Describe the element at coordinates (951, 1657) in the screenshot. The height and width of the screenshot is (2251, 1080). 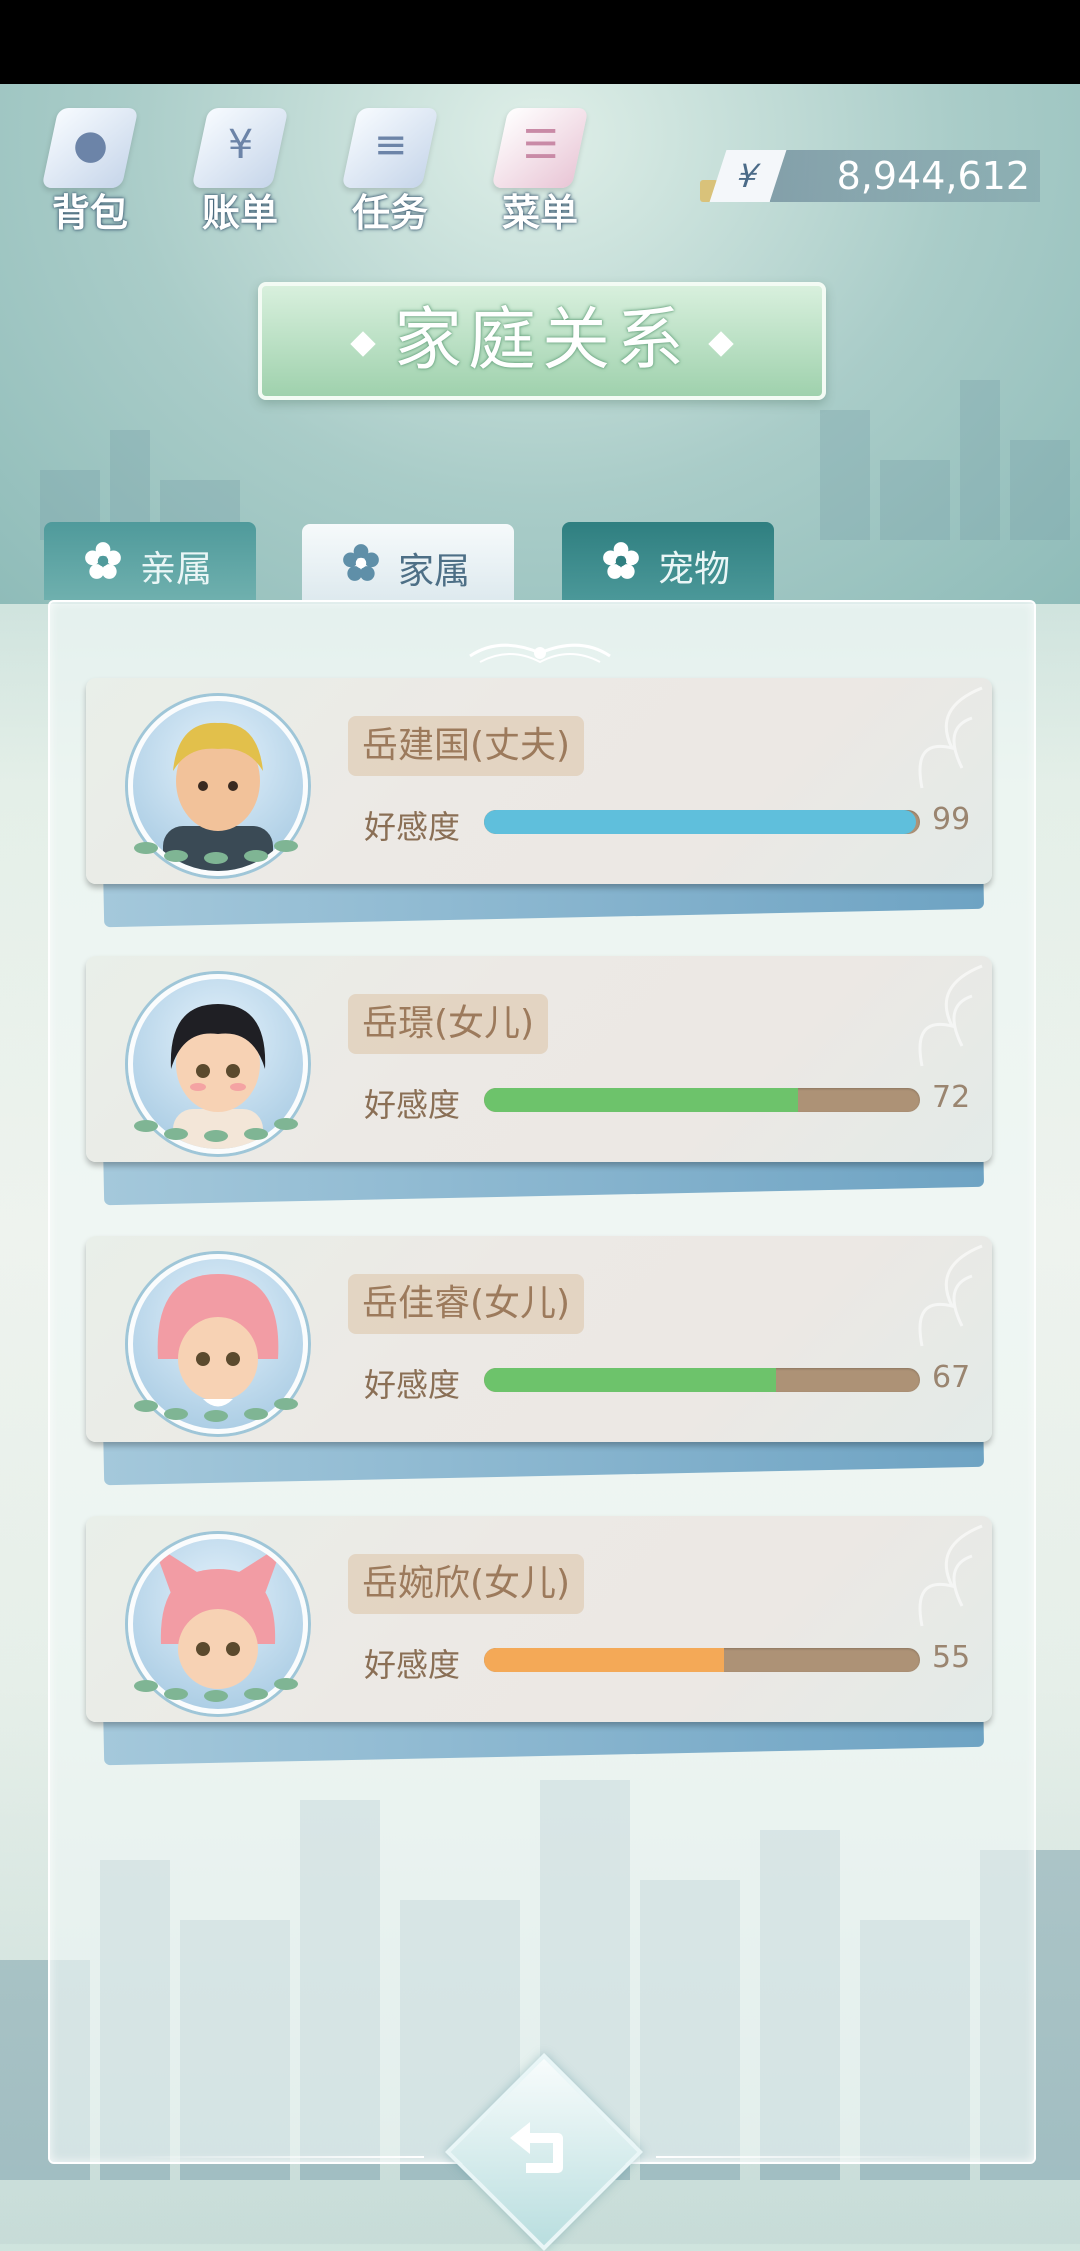
I see `affinity-value: 55` at that location.